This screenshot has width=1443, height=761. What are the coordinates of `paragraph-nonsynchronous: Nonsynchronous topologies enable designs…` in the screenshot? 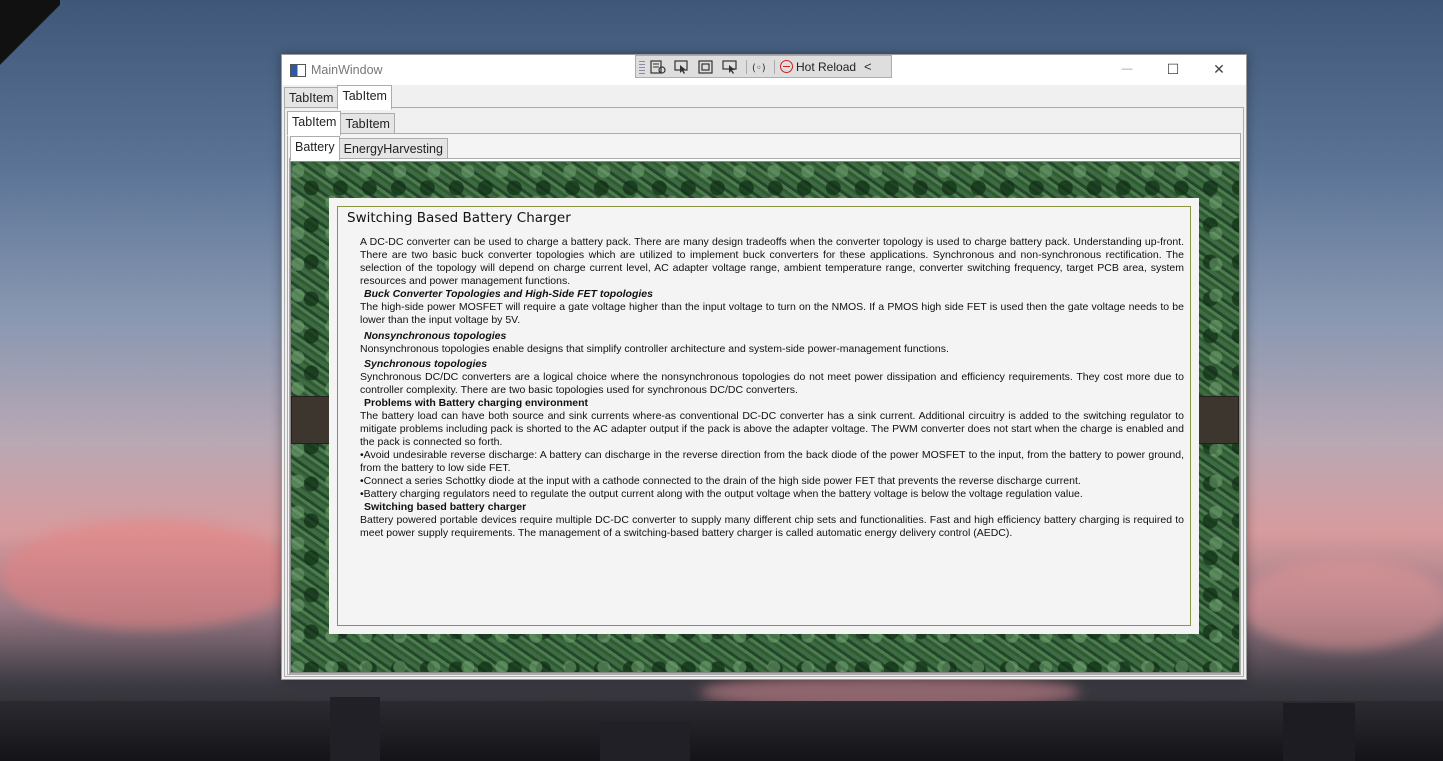 It's located at (654, 349).